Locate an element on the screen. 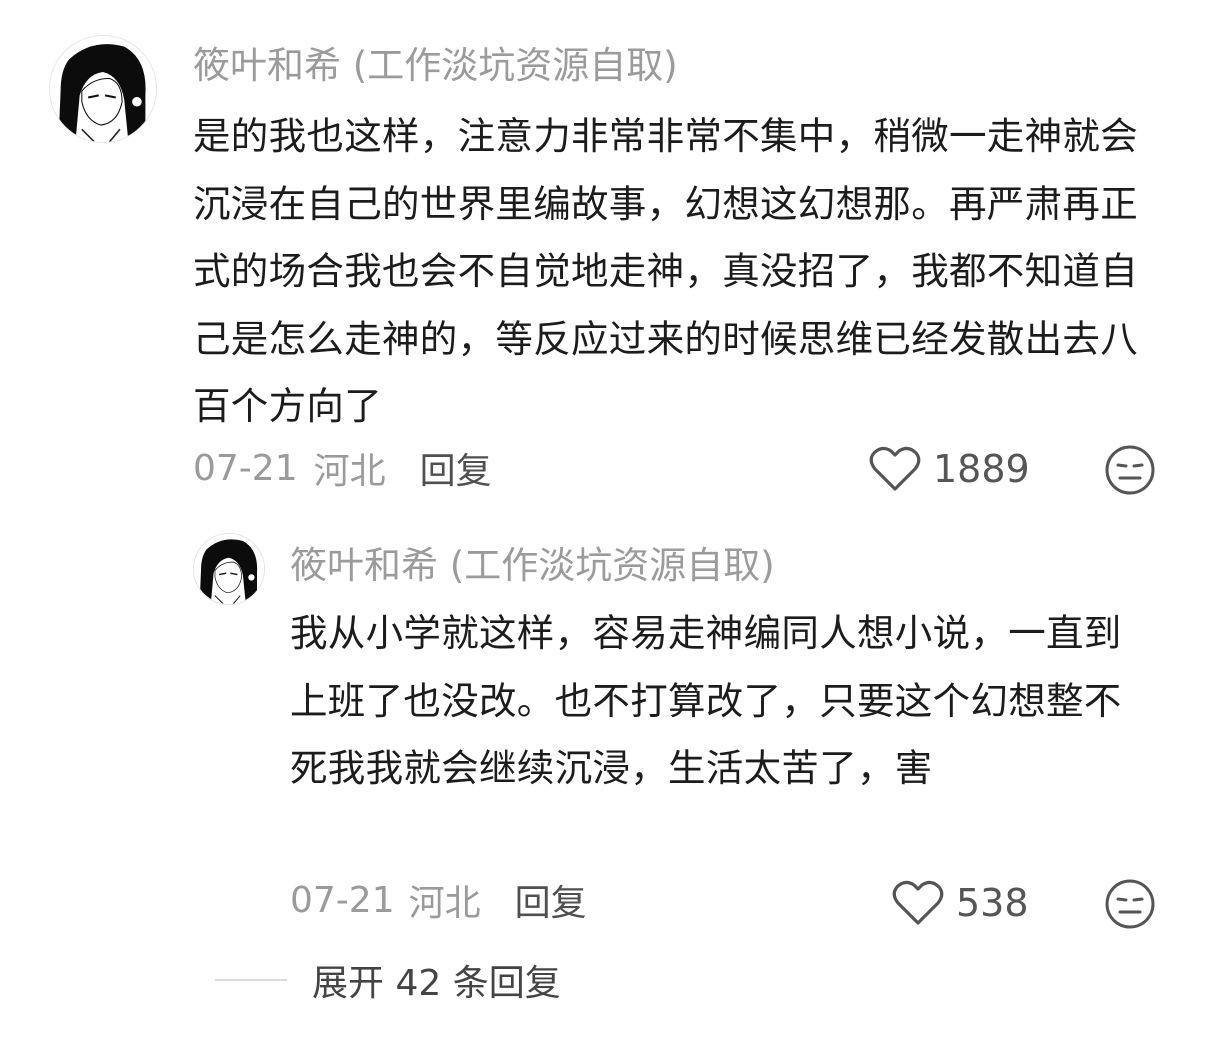 The height and width of the screenshot is (1044, 1206). divider-line is located at coordinates (251, 980).